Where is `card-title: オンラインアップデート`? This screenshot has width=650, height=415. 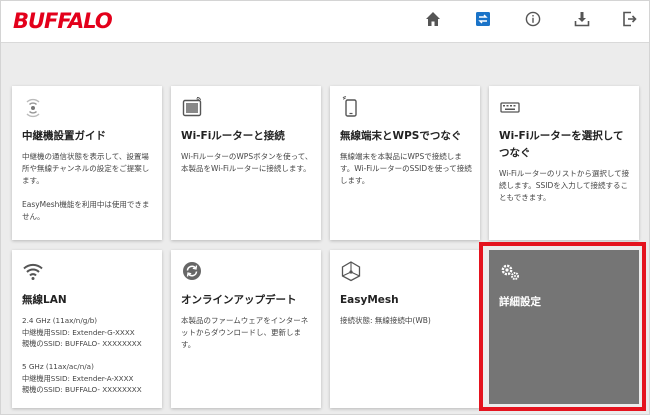 card-title: オンラインアップデート is located at coordinates (239, 300).